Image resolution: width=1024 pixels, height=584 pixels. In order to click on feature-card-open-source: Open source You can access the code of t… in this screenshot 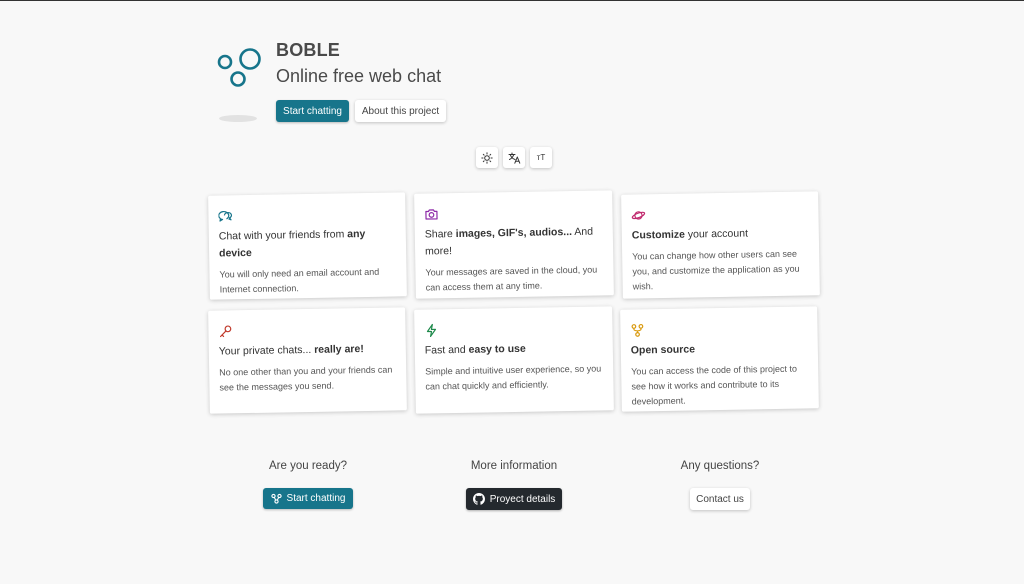, I will do `click(719, 359)`.